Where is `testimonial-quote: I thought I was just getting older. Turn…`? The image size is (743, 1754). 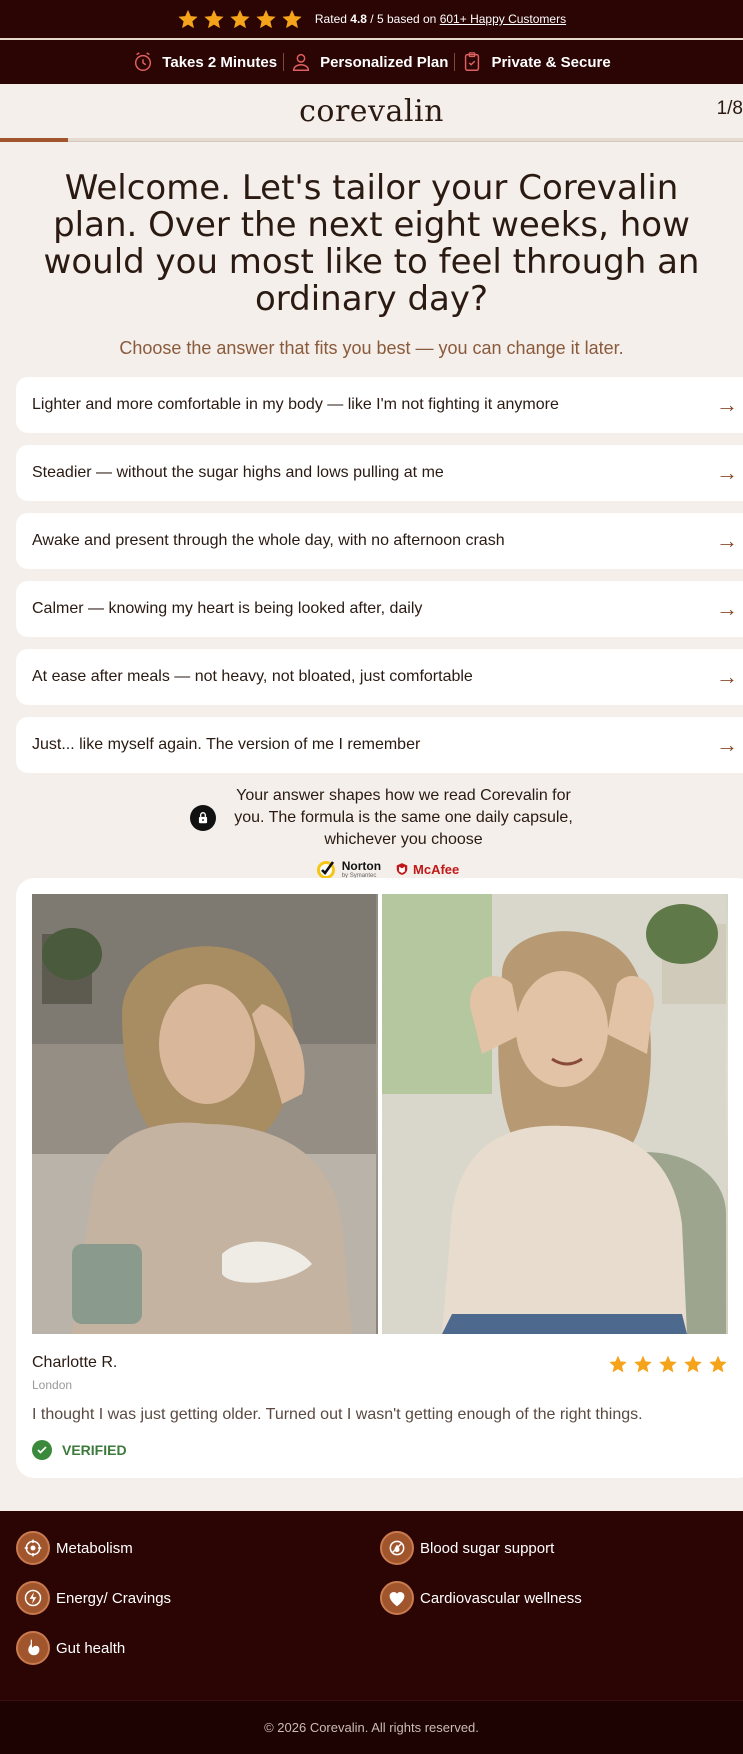 testimonial-quote: I thought I was just getting older. Turn… is located at coordinates (337, 1414).